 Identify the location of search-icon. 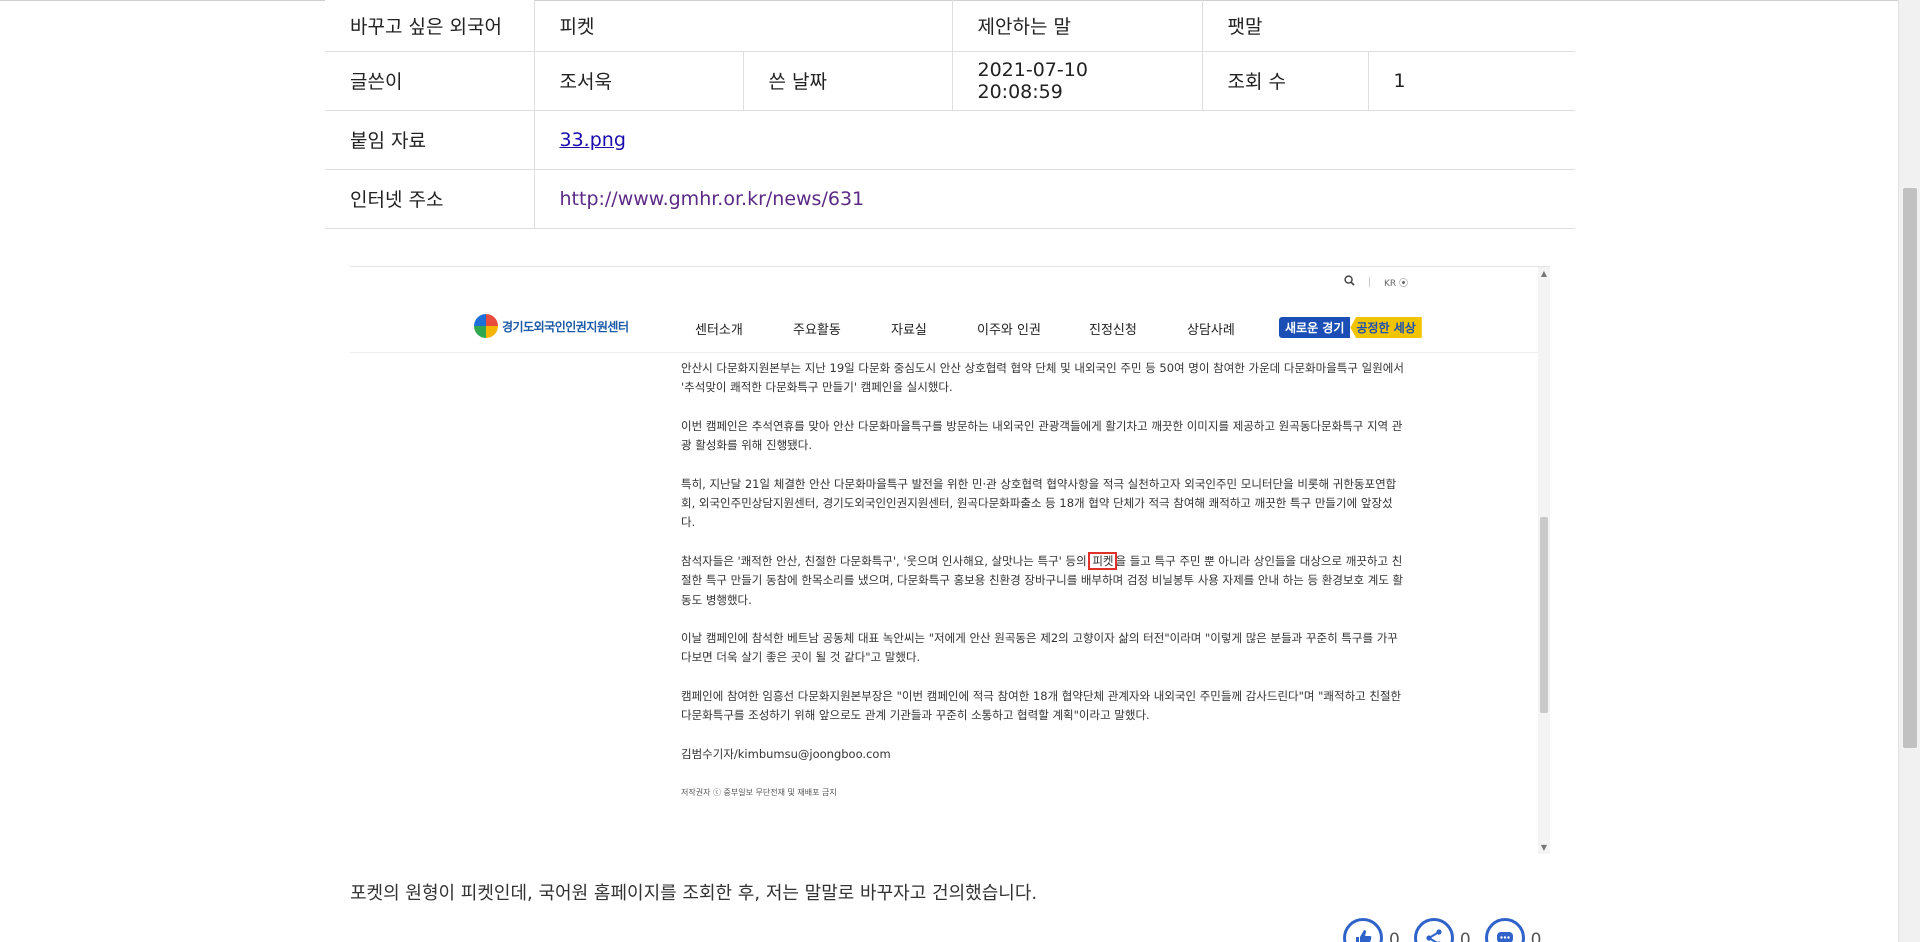
(1349, 282).